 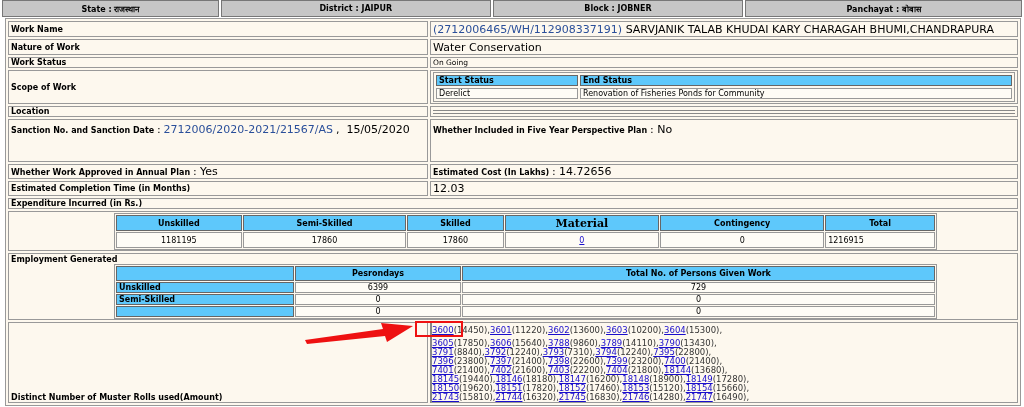 What do you see at coordinates (477, 397) in the screenshot?
I see `amount-text: (15810),` at bounding box center [477, 397].